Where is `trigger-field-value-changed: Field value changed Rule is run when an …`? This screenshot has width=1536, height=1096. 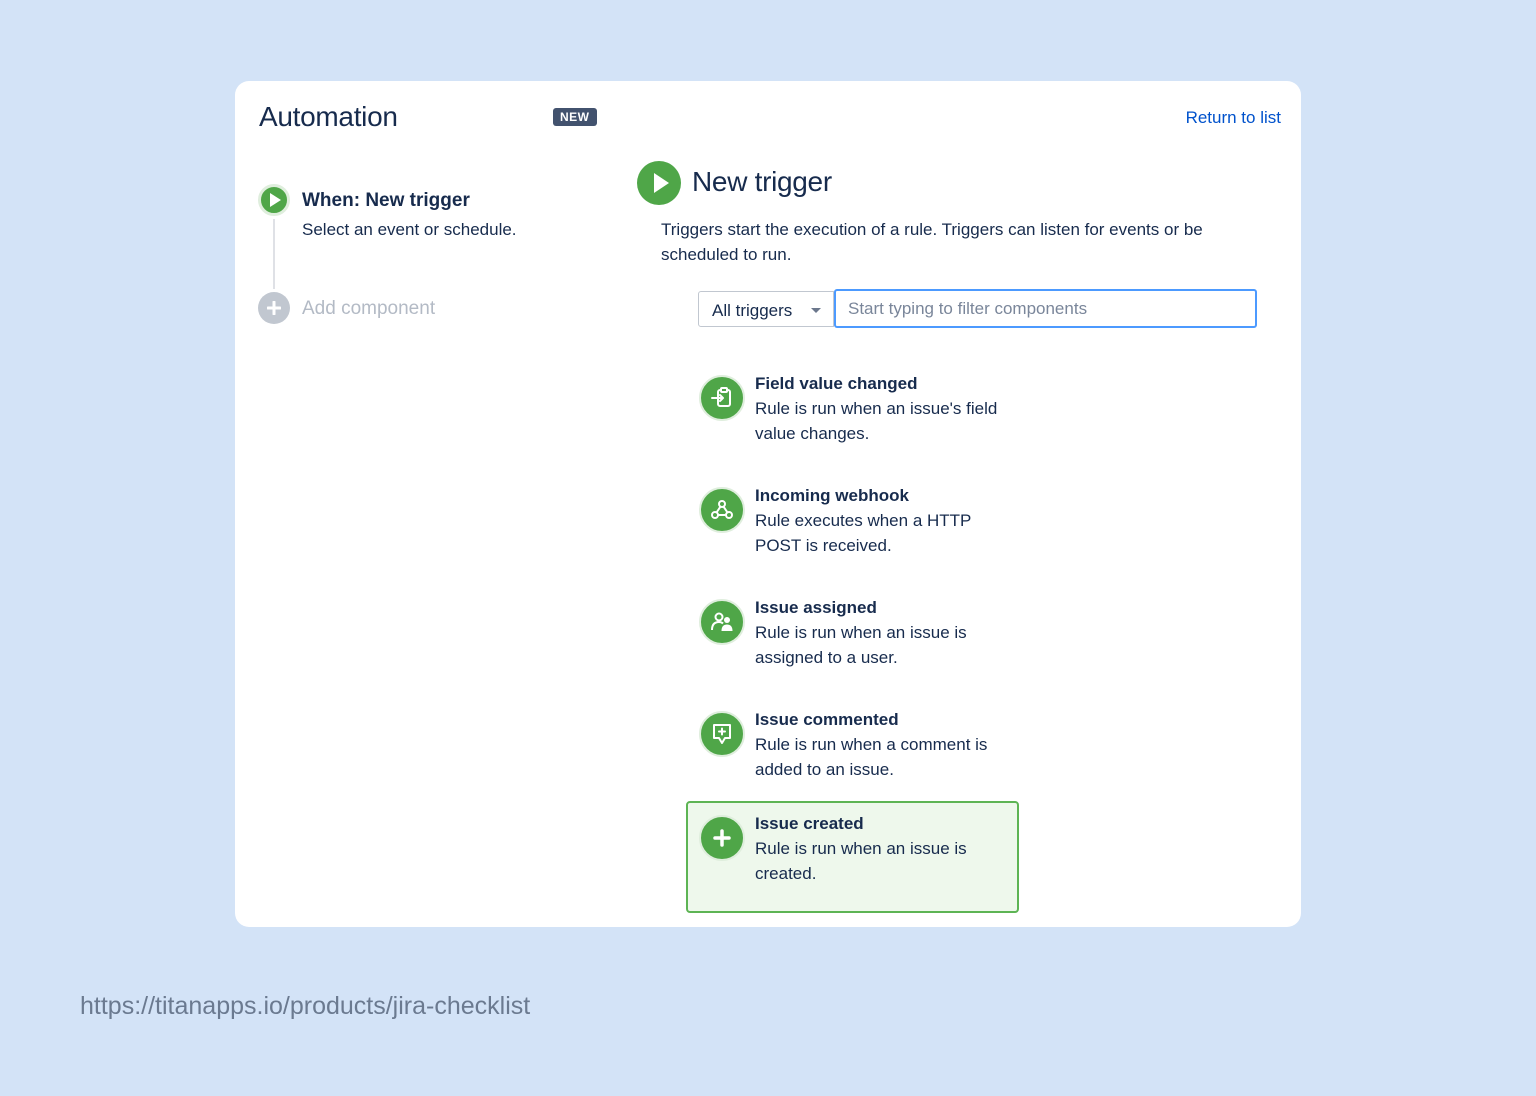 trigger-field-value-changed: Field value changed Rule is run when an … is located at coordinates (852, 416).